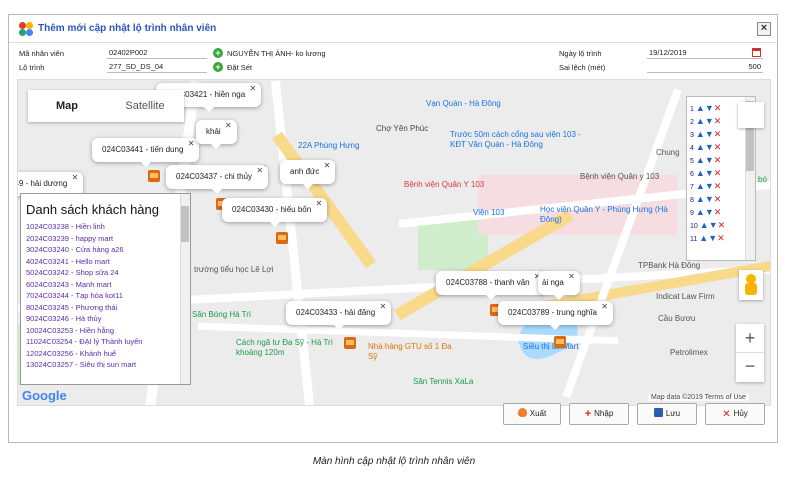  What do you see at coordinates (762, 179) in the screenshot?
I see `poi-label: bó` at bounding box center [762, 179].